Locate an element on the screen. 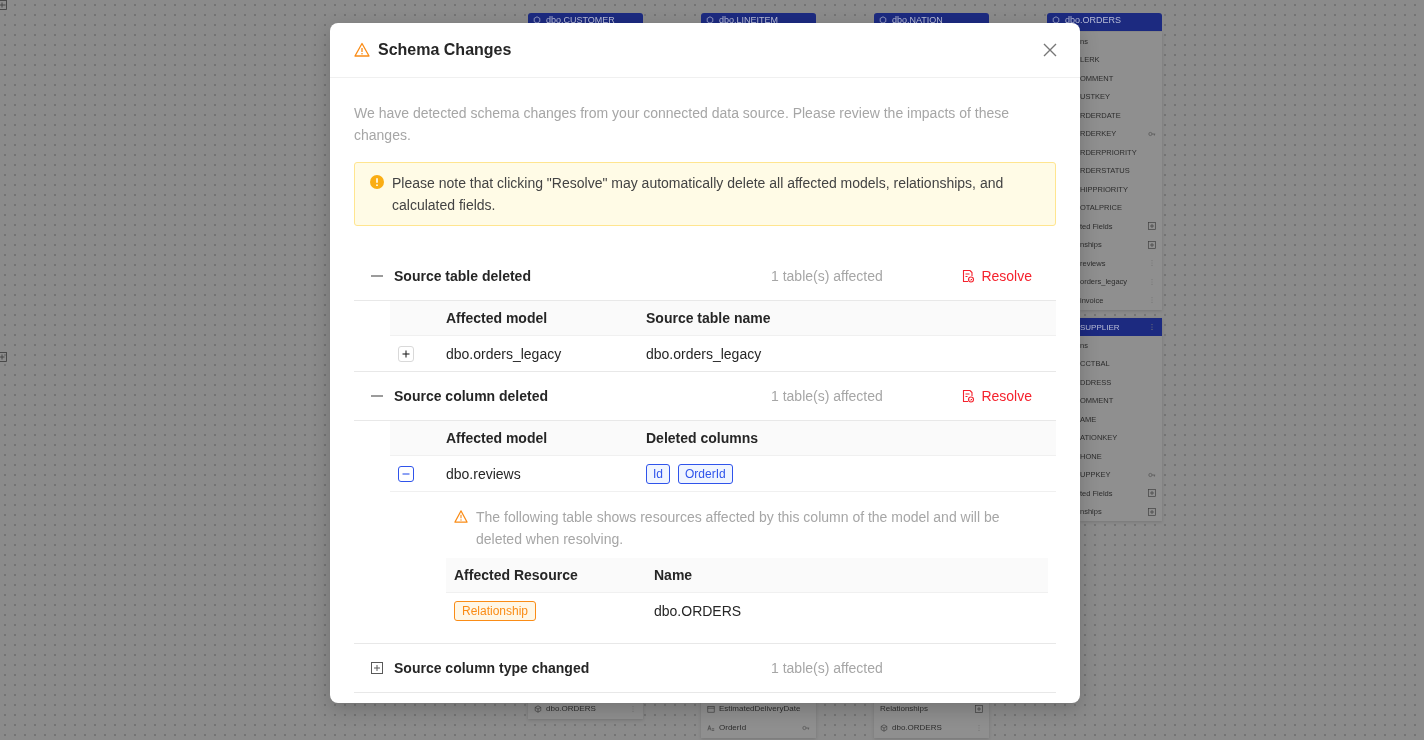  section-title: Source column deleted is located at coordinates (472, 396).